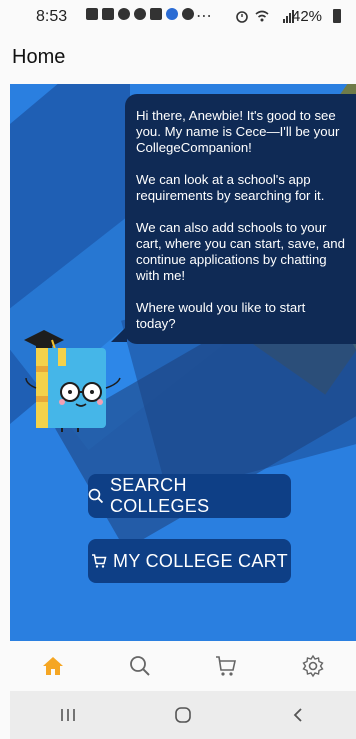 The width and height of the screenshot is (356, 739). What do you see at coordinates (188, 14) in the screenshot?
I see `settings-notification-icon` at bounding box center [188, 14].